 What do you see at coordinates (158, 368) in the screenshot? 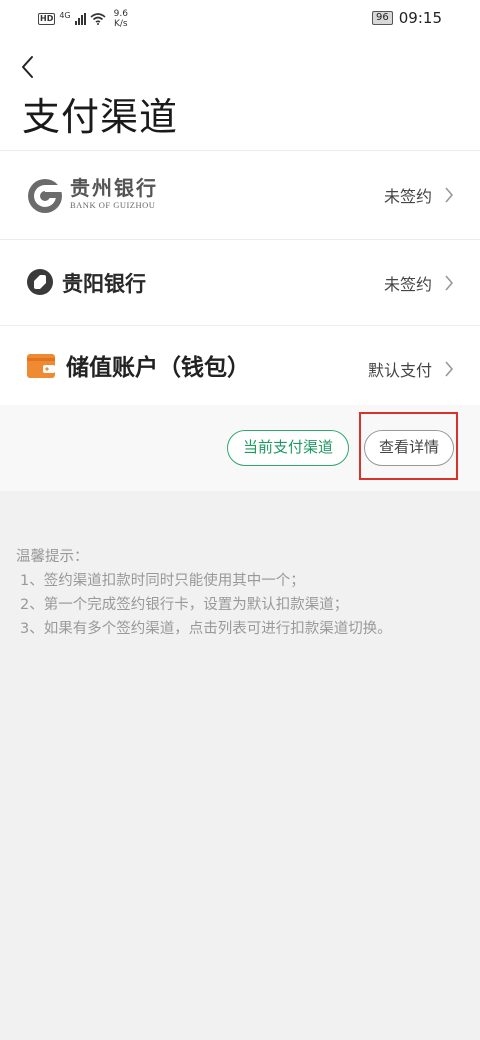
I see `wallet-name: 储值账户（钱包）` at bounding box center [158, 368].